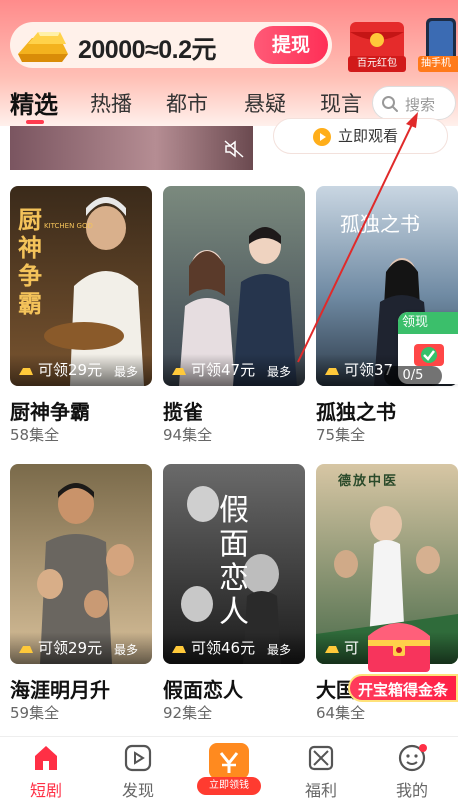 This screenshot has height=802, width=458. What do you see at coordinates (81, 286) in the screenshot?
I see `drama-poster: 厨神争霸 KITCHEN GOD 可领29元 最多` at bounding box center [81, 286].